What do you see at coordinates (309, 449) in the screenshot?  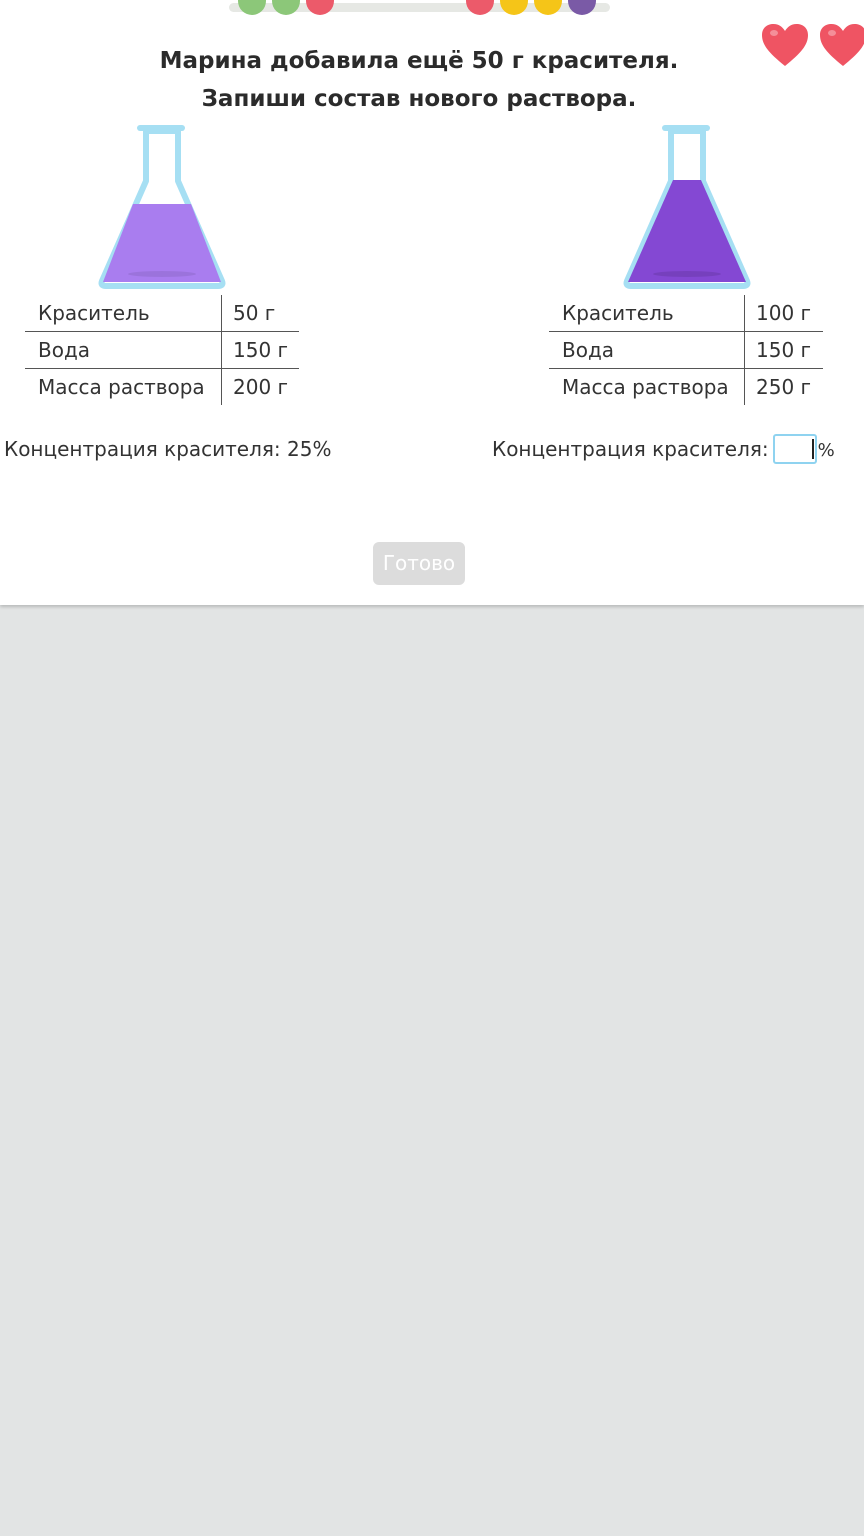 I see `concentration-value: 25%` at bounding box center [309, 449].